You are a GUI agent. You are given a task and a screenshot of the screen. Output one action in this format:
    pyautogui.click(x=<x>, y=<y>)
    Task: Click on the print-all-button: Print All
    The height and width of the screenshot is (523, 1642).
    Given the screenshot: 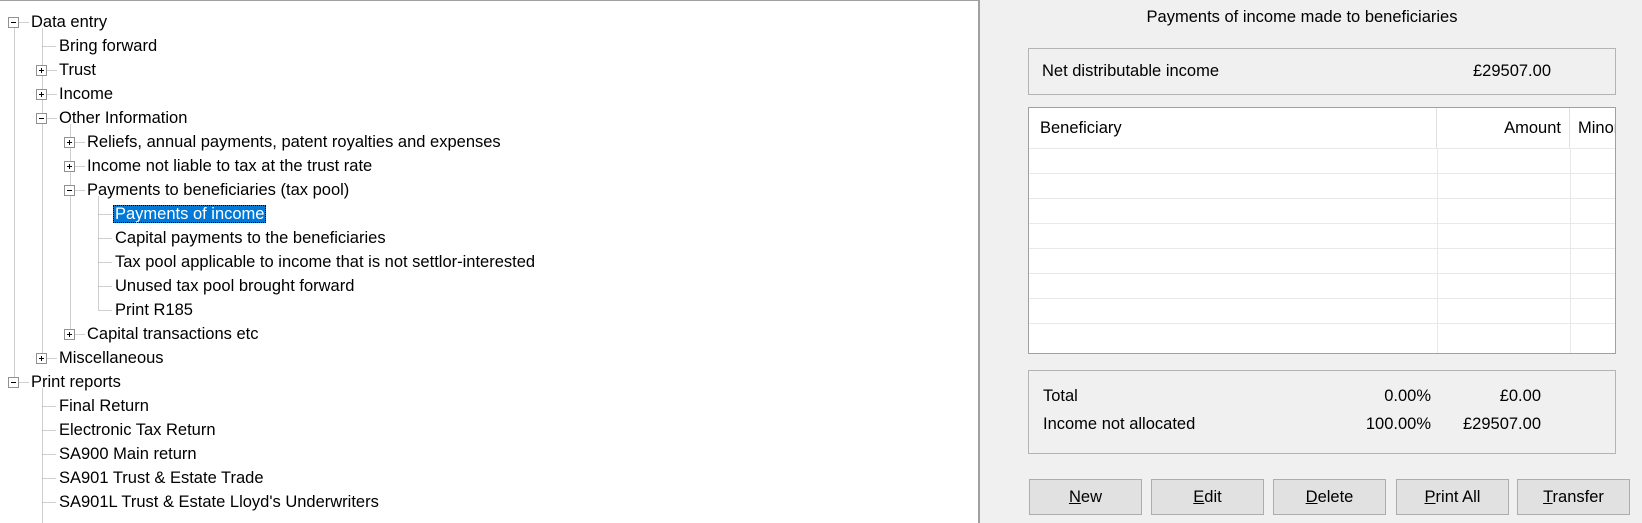 What is the action you would take?
    pyautogui.click(x=1452, y=497)
    